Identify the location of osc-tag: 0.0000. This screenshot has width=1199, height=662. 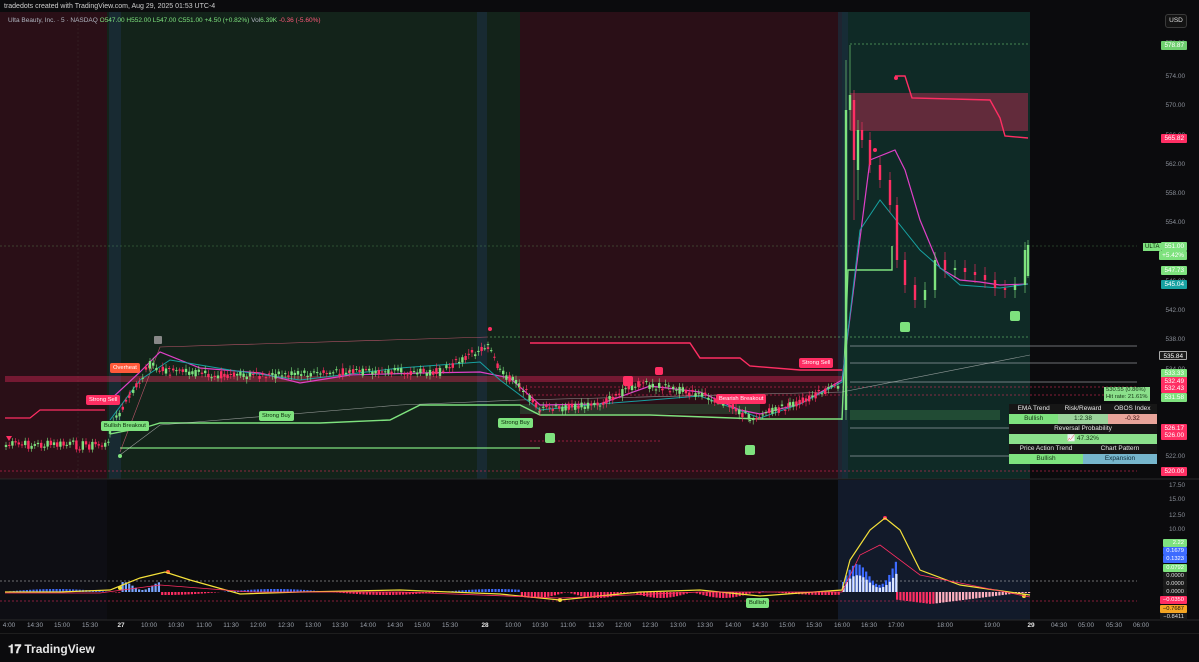
(1175, 584).